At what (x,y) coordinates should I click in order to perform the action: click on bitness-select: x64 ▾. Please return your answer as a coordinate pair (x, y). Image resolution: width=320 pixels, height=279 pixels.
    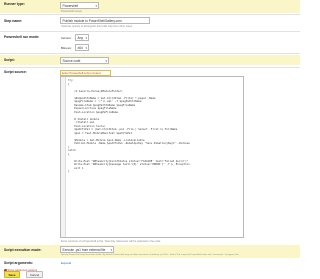
    Looking at the image, I should click on (82, 47).